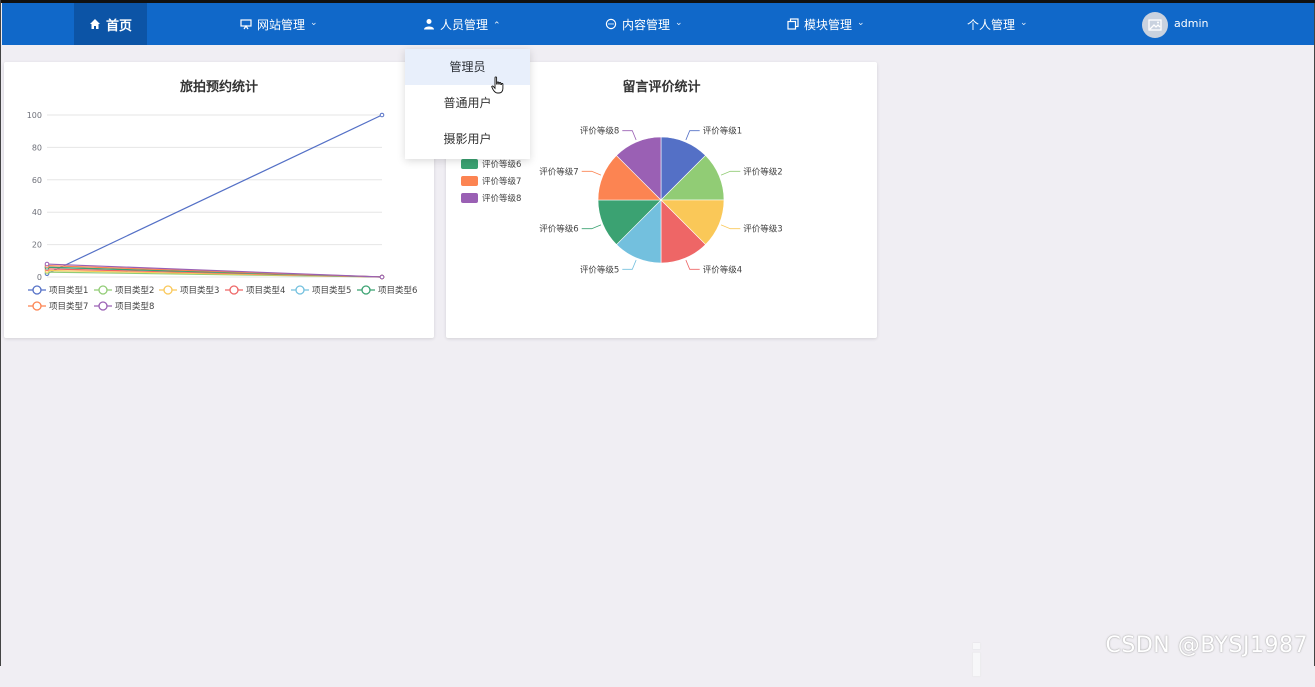 This screenshot has height=687, width=1315. What do you see at coordinates (68, 306) in the screenshot?
I see `legend-label: 项目类型7` at bounding box center [68, 306].